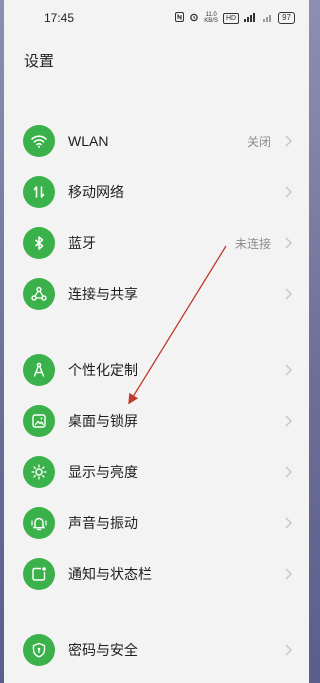  I want to click on settings-item-wlan: WLAN 关闭, so click(156, 141).